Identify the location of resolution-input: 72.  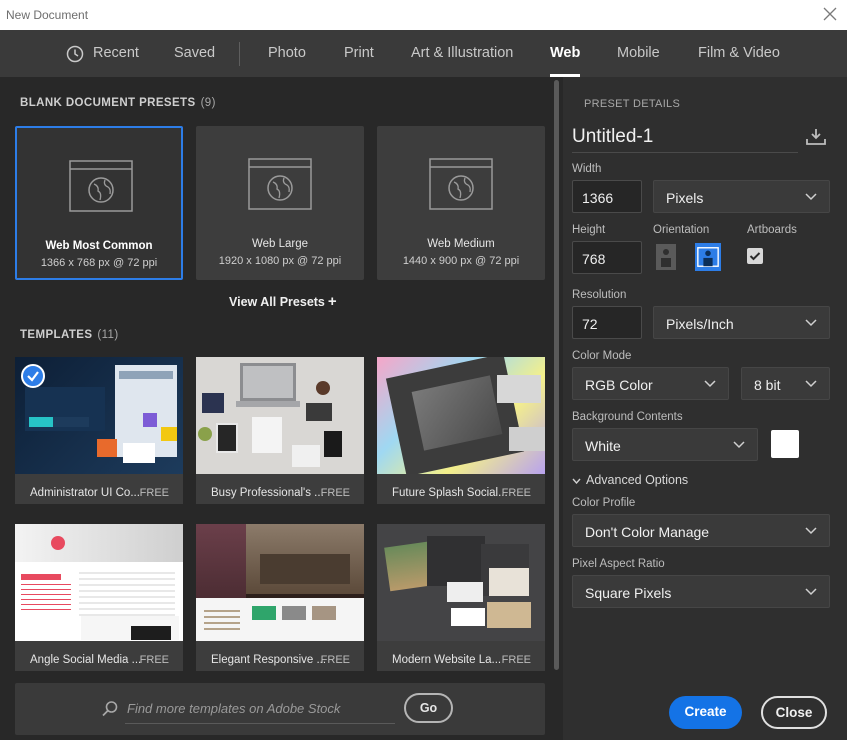
(607, 322).